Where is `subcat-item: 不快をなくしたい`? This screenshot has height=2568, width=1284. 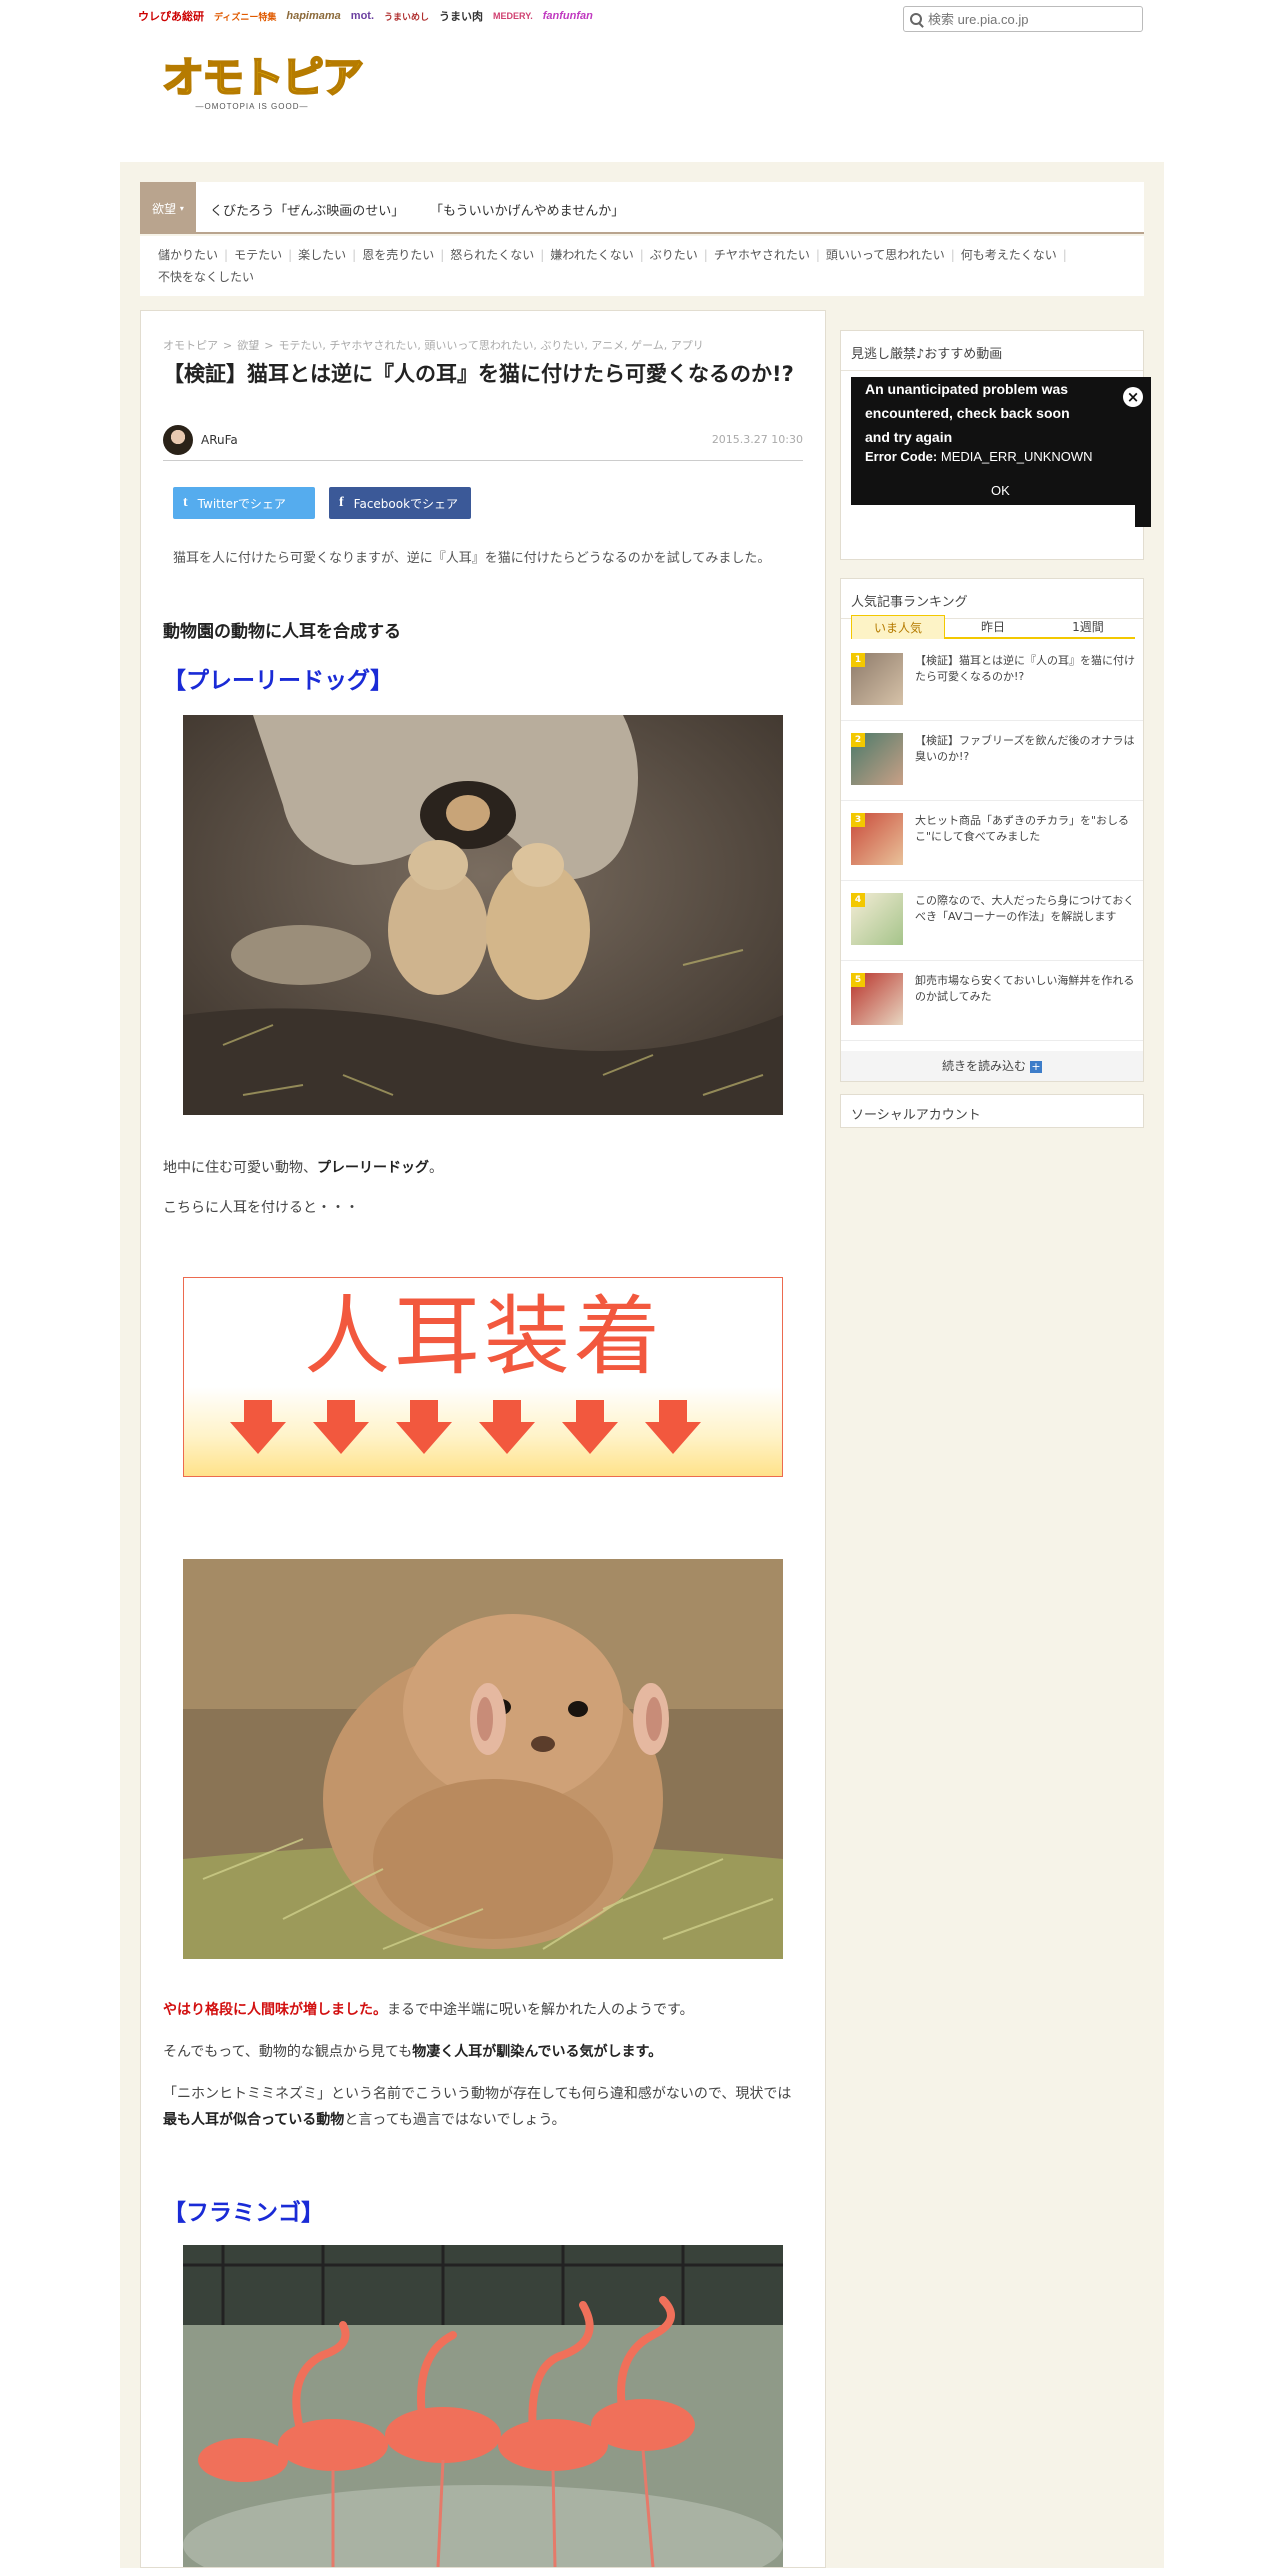 subcat-item: 不快をなくしたい is located at coordinates (206, 277).